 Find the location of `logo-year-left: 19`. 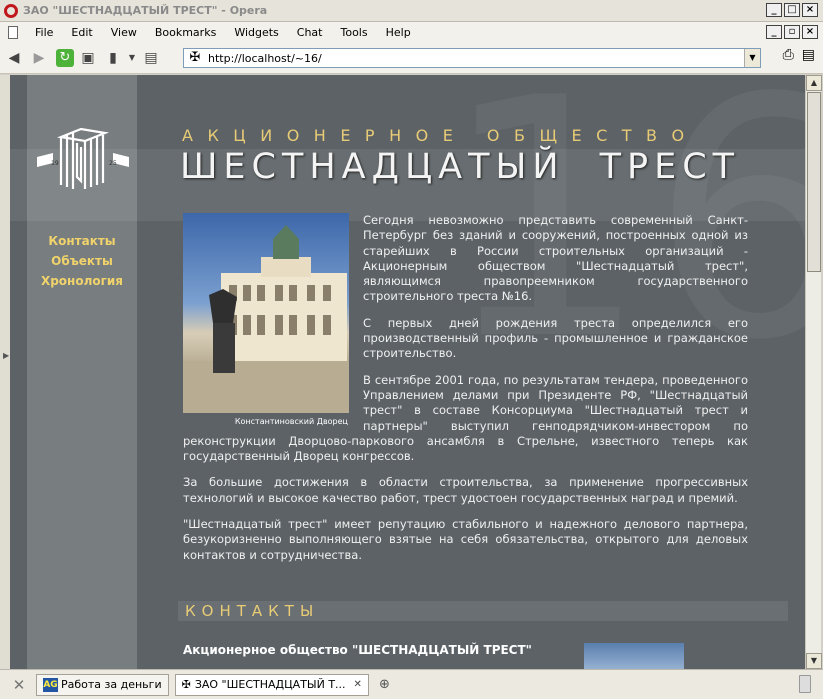

logo-year-left: 19 is located at coordinates (55, 163).